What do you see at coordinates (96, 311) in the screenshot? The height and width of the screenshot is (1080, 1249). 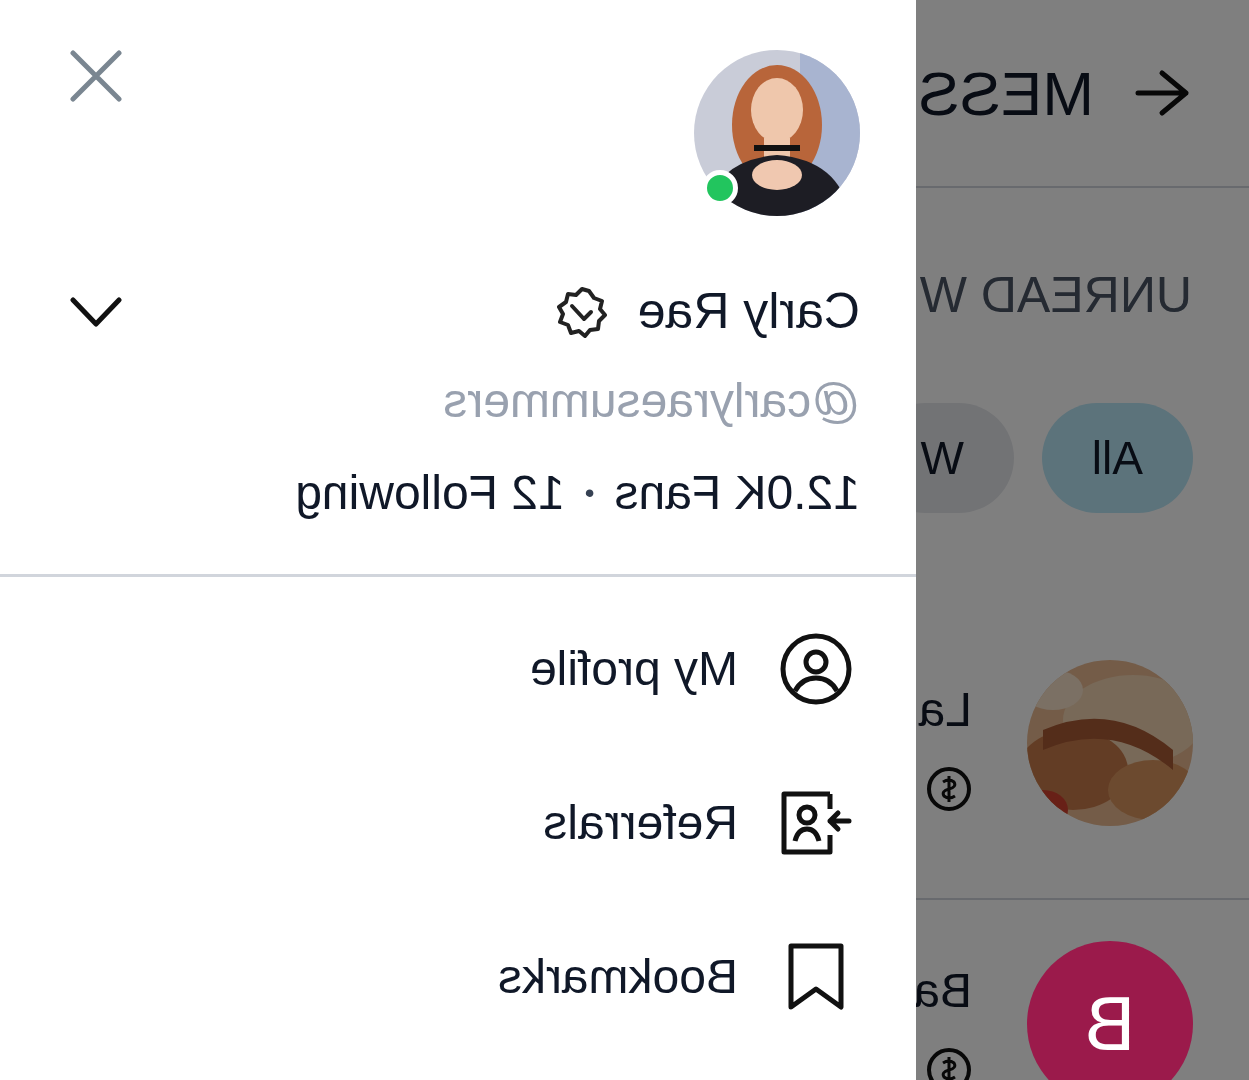 I see `chevron-down-icon` at bounding box center [96, 311].